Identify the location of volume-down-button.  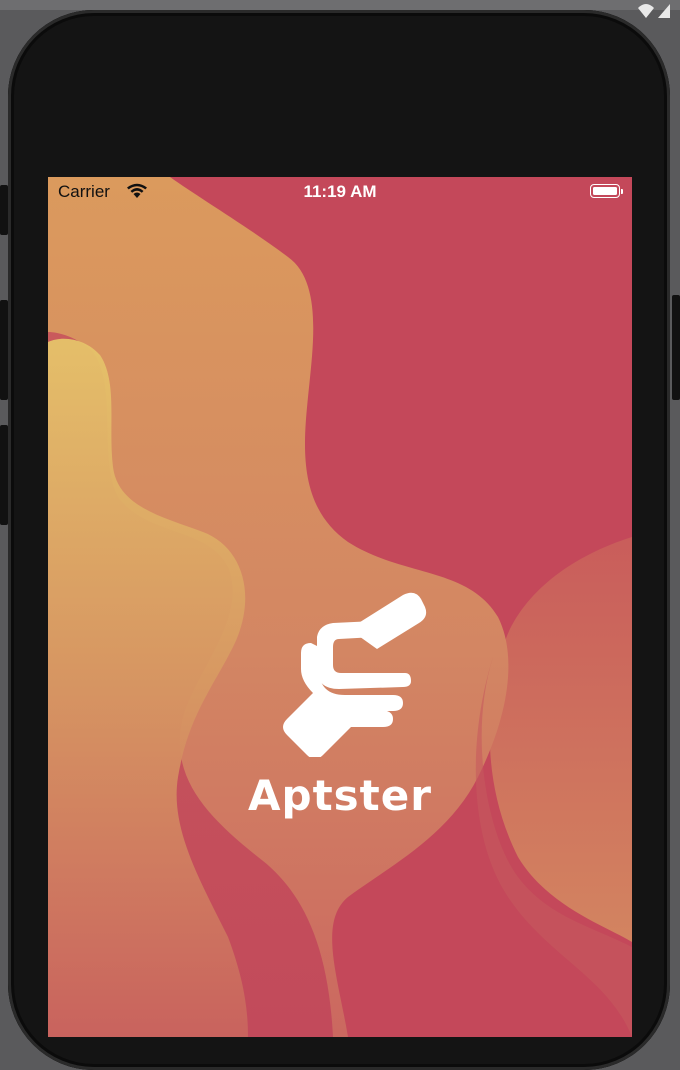
(4, 475).